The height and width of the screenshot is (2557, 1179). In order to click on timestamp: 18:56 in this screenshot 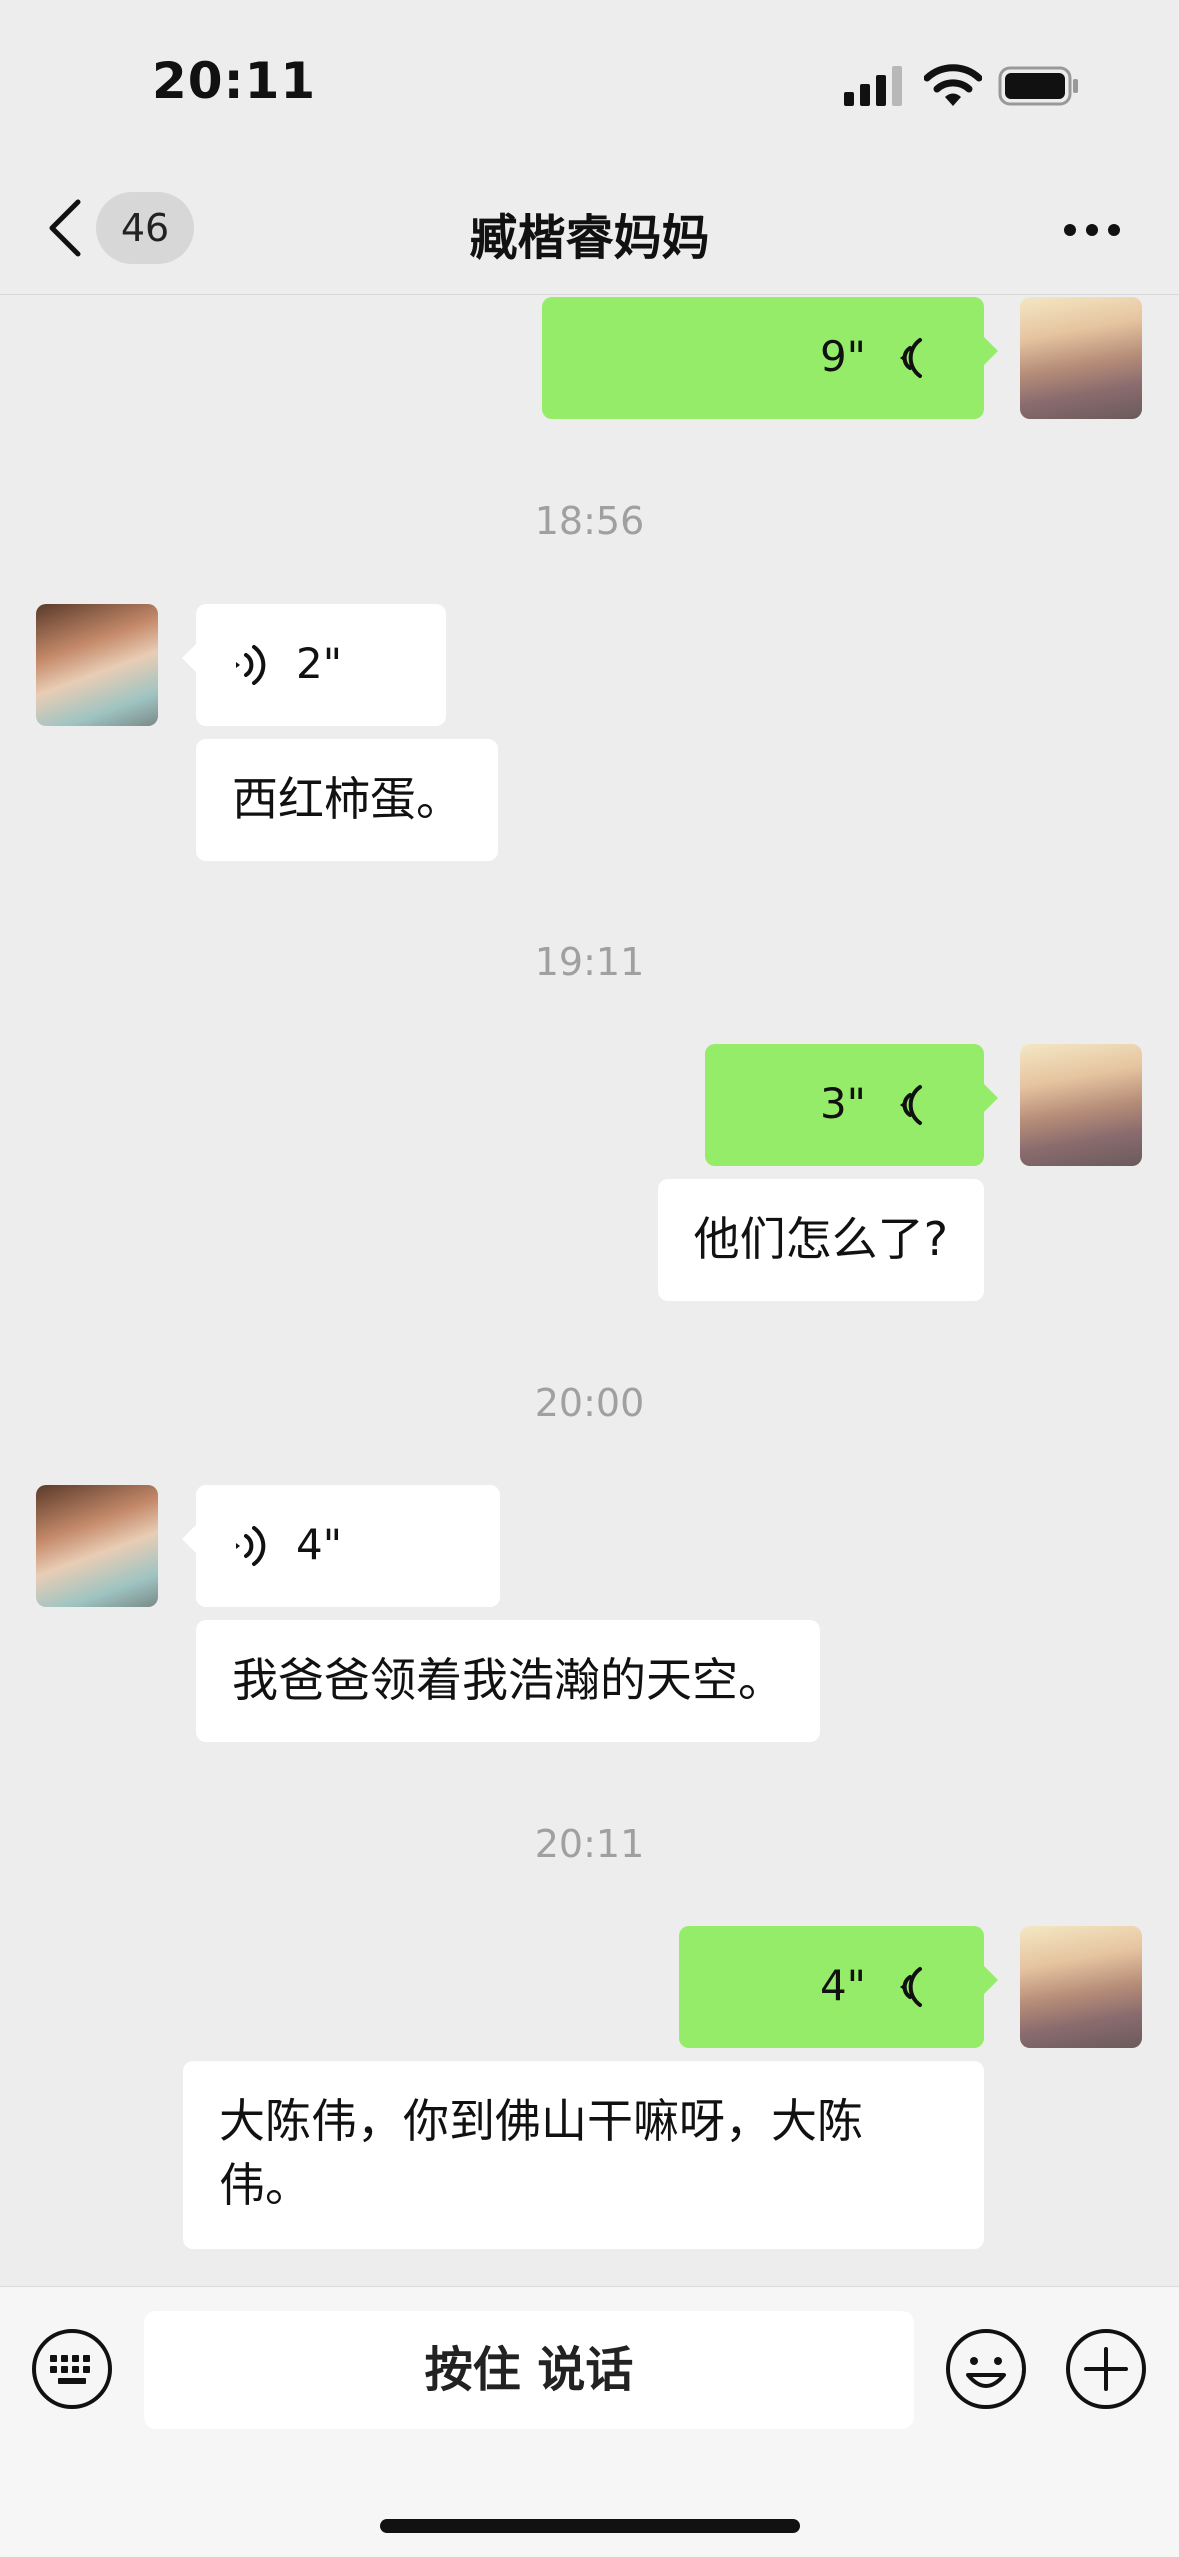, I will do `click(589, 521)`.